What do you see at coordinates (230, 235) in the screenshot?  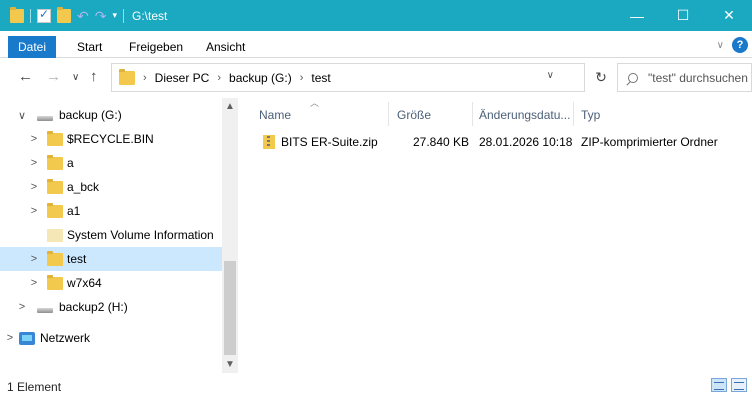 I see `nav-scrollbar: ▲ ▼` at bounding box center [230, 235].